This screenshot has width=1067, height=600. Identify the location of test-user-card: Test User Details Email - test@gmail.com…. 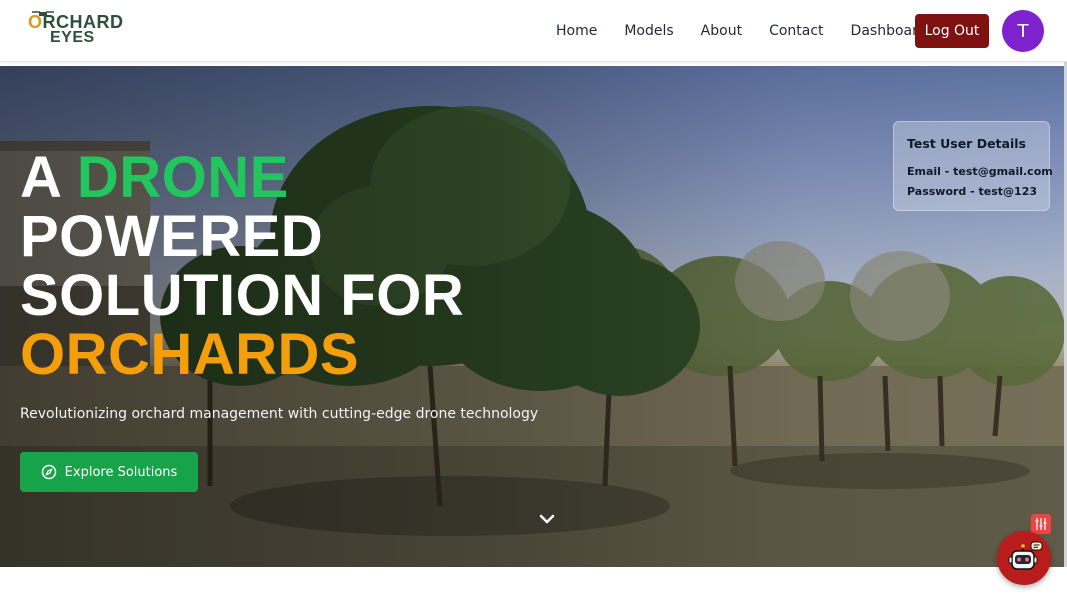
(973, 166).